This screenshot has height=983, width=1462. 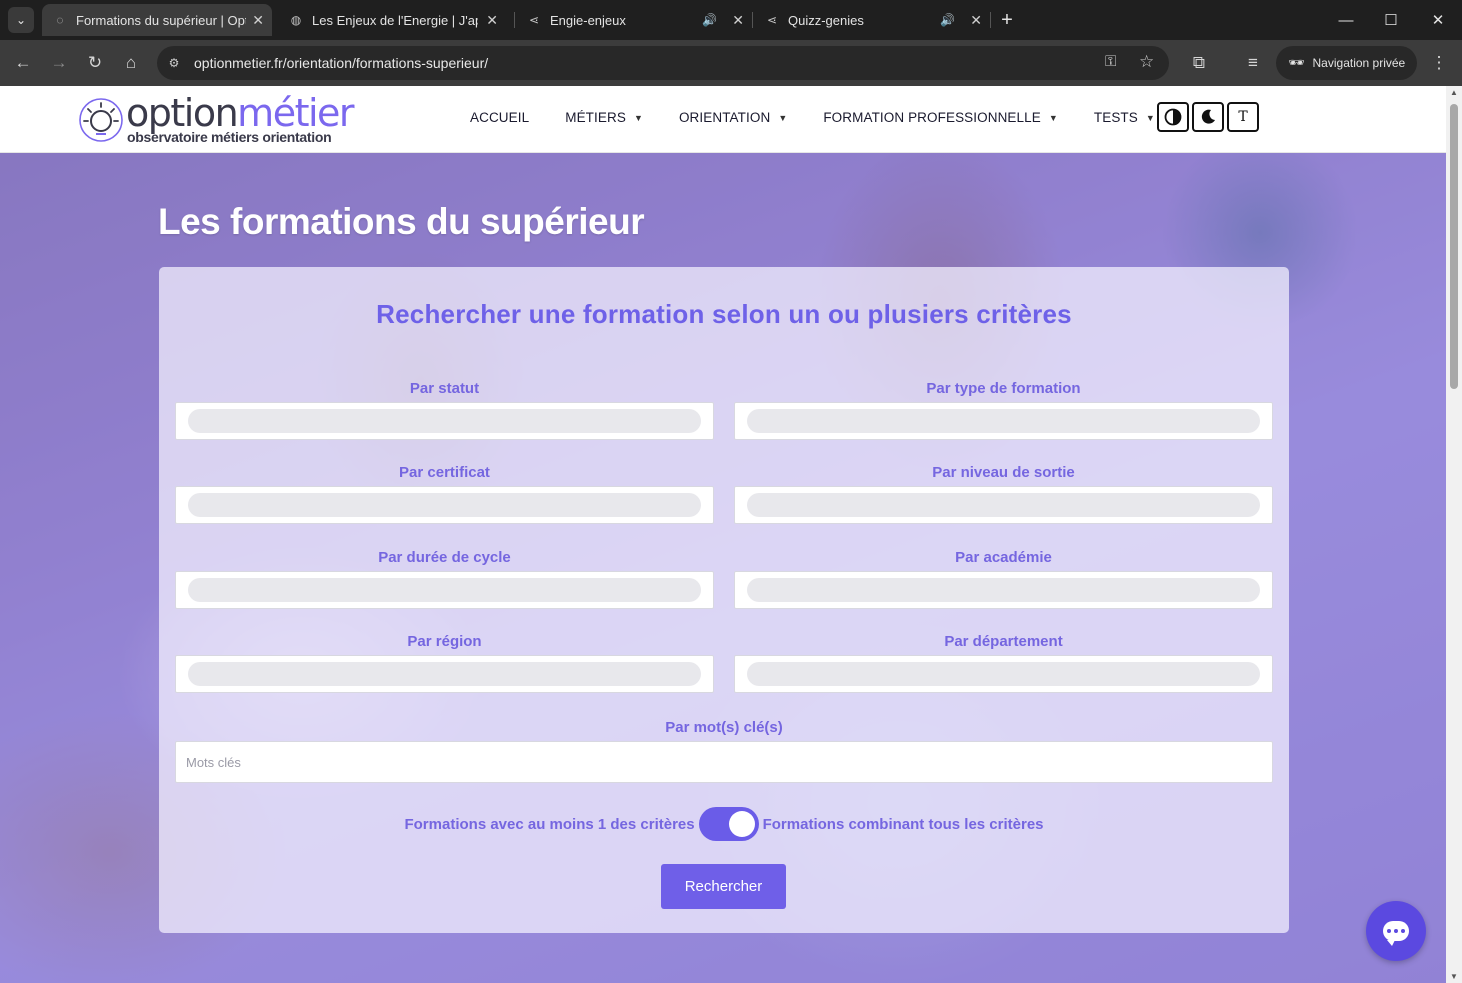 I want to click on filter-label: Par région, so click(x=444, y=641).